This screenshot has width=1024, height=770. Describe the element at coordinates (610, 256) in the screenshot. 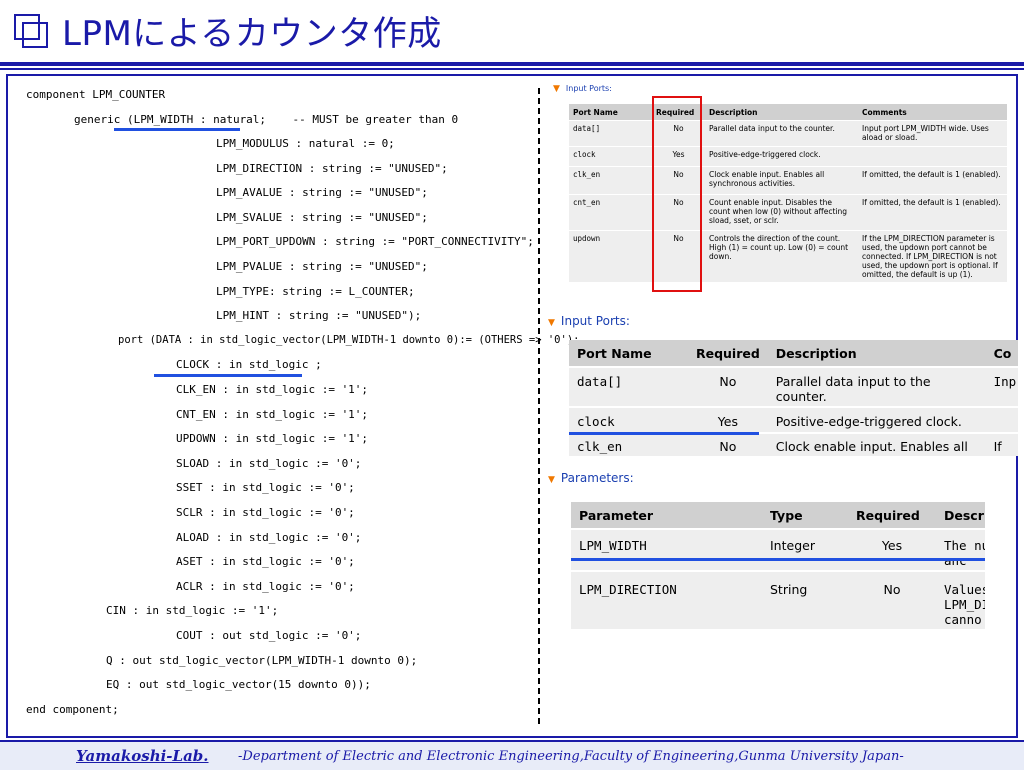

I see `port-name: updown` at that location.